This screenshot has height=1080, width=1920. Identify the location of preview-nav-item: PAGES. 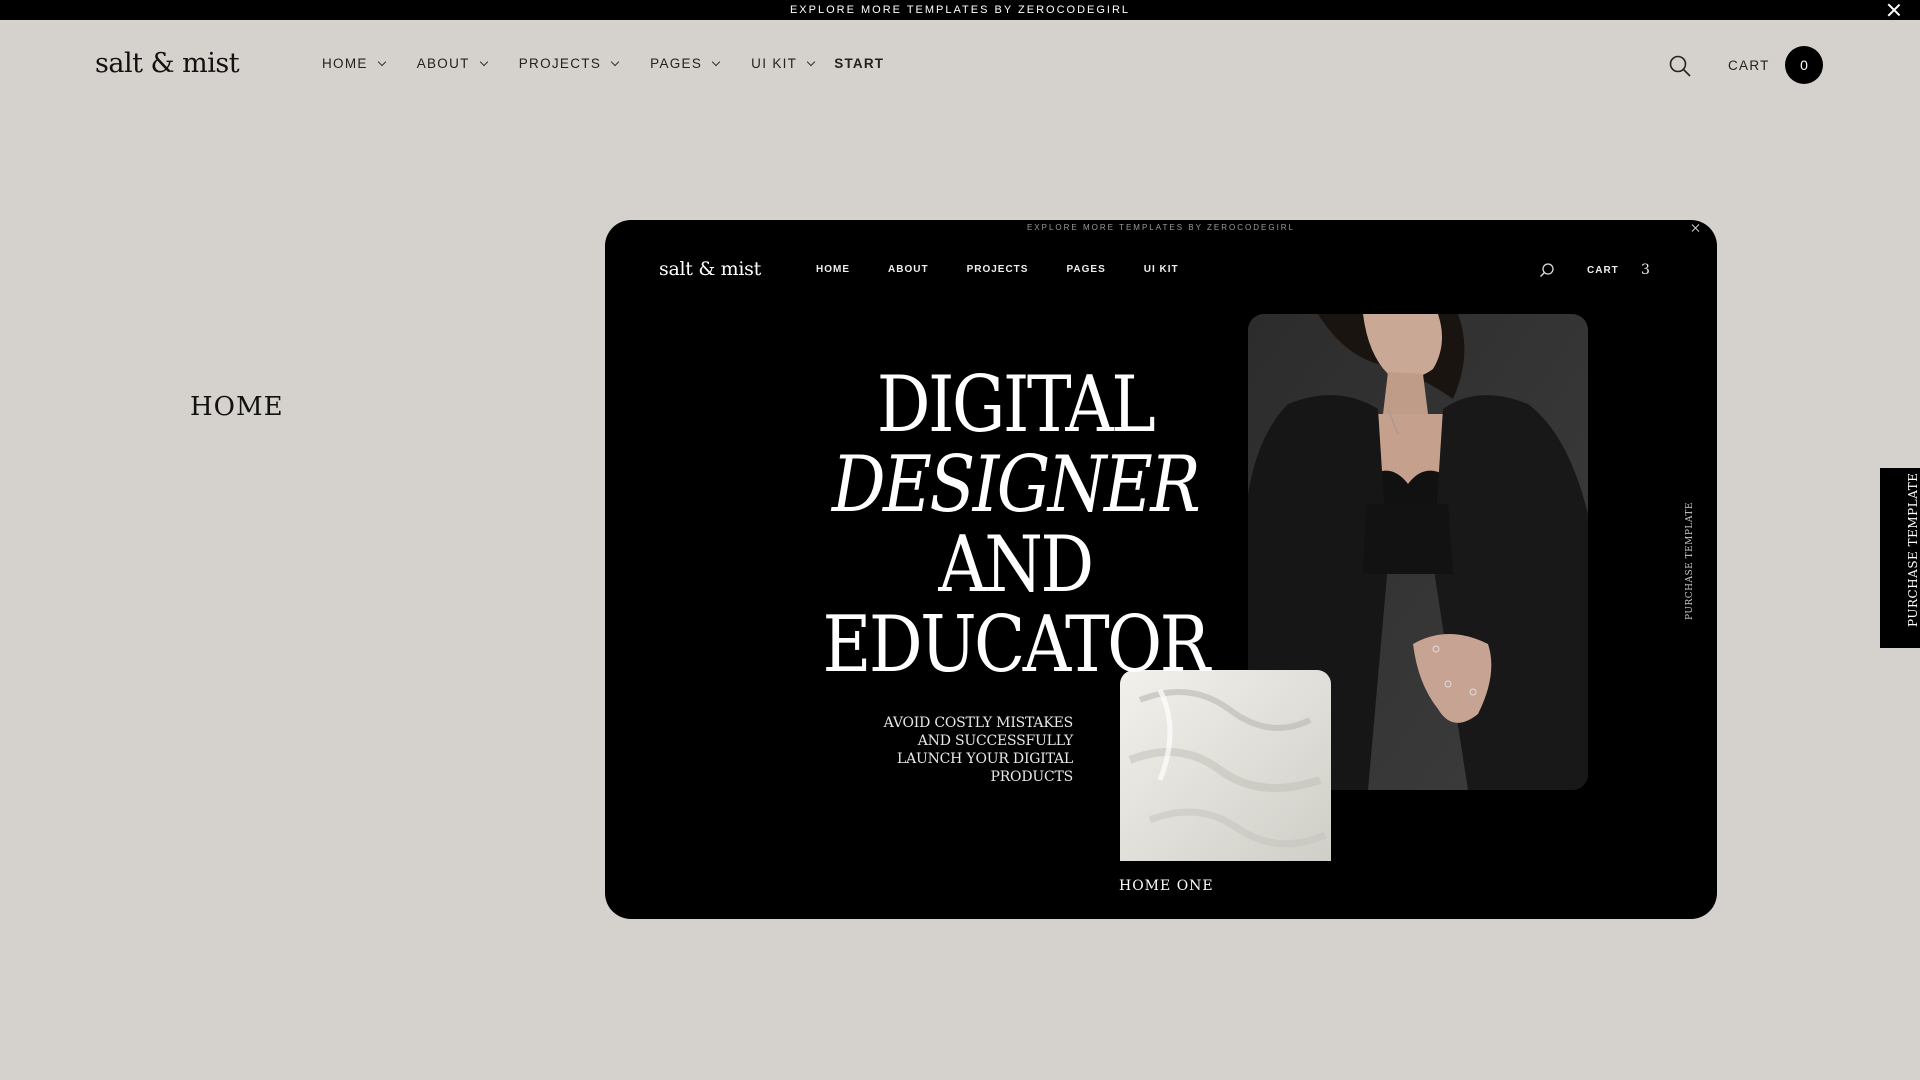
(1086, 269).